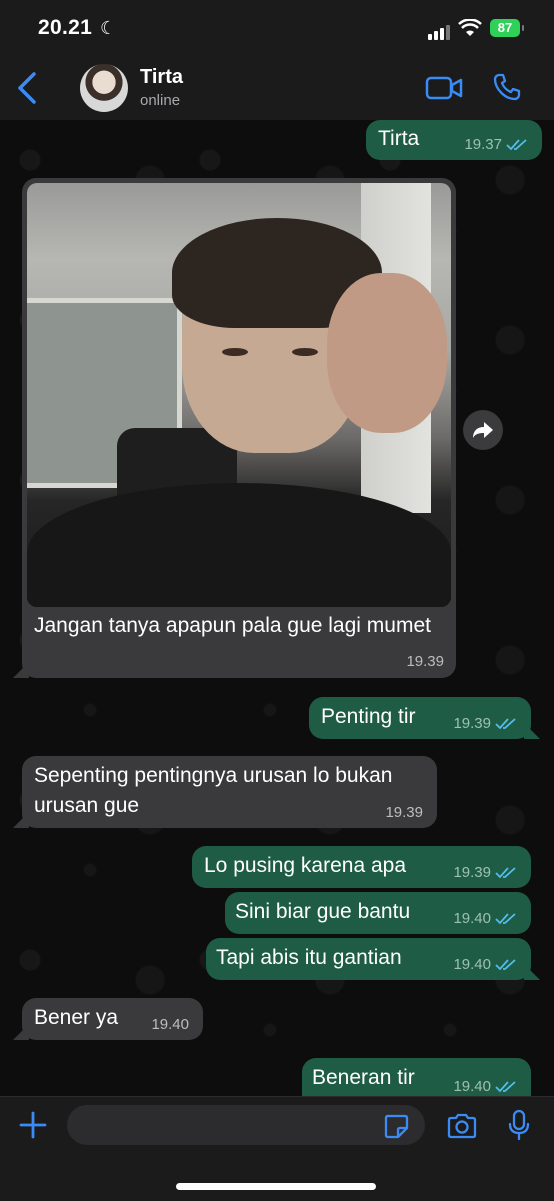 This screenshot has width=554, height=1201. What do you see at coordinates (277, 87) in the screenshot?
I see `chat-header: Tirta online` at bounding box center [277, 87].